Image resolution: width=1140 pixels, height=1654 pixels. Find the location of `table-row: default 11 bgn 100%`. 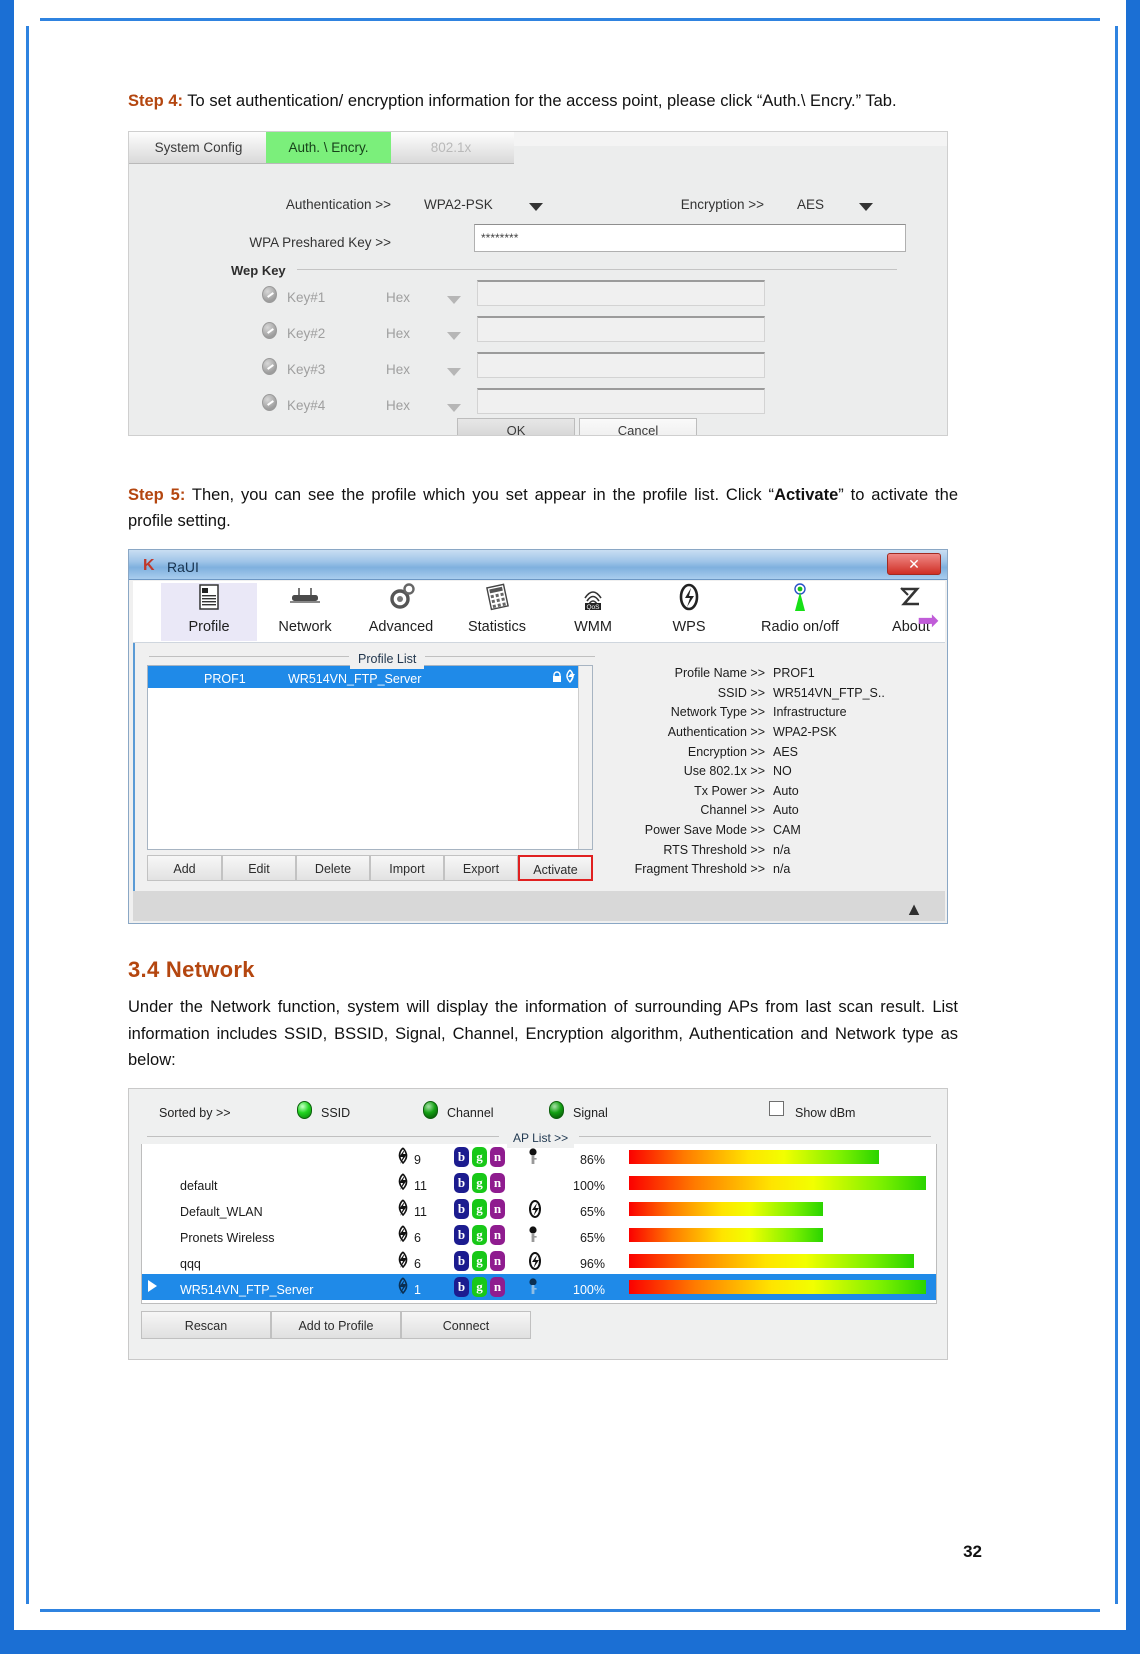

table-row: default 11 bgn 100% is located at coordinates (539, 1183).